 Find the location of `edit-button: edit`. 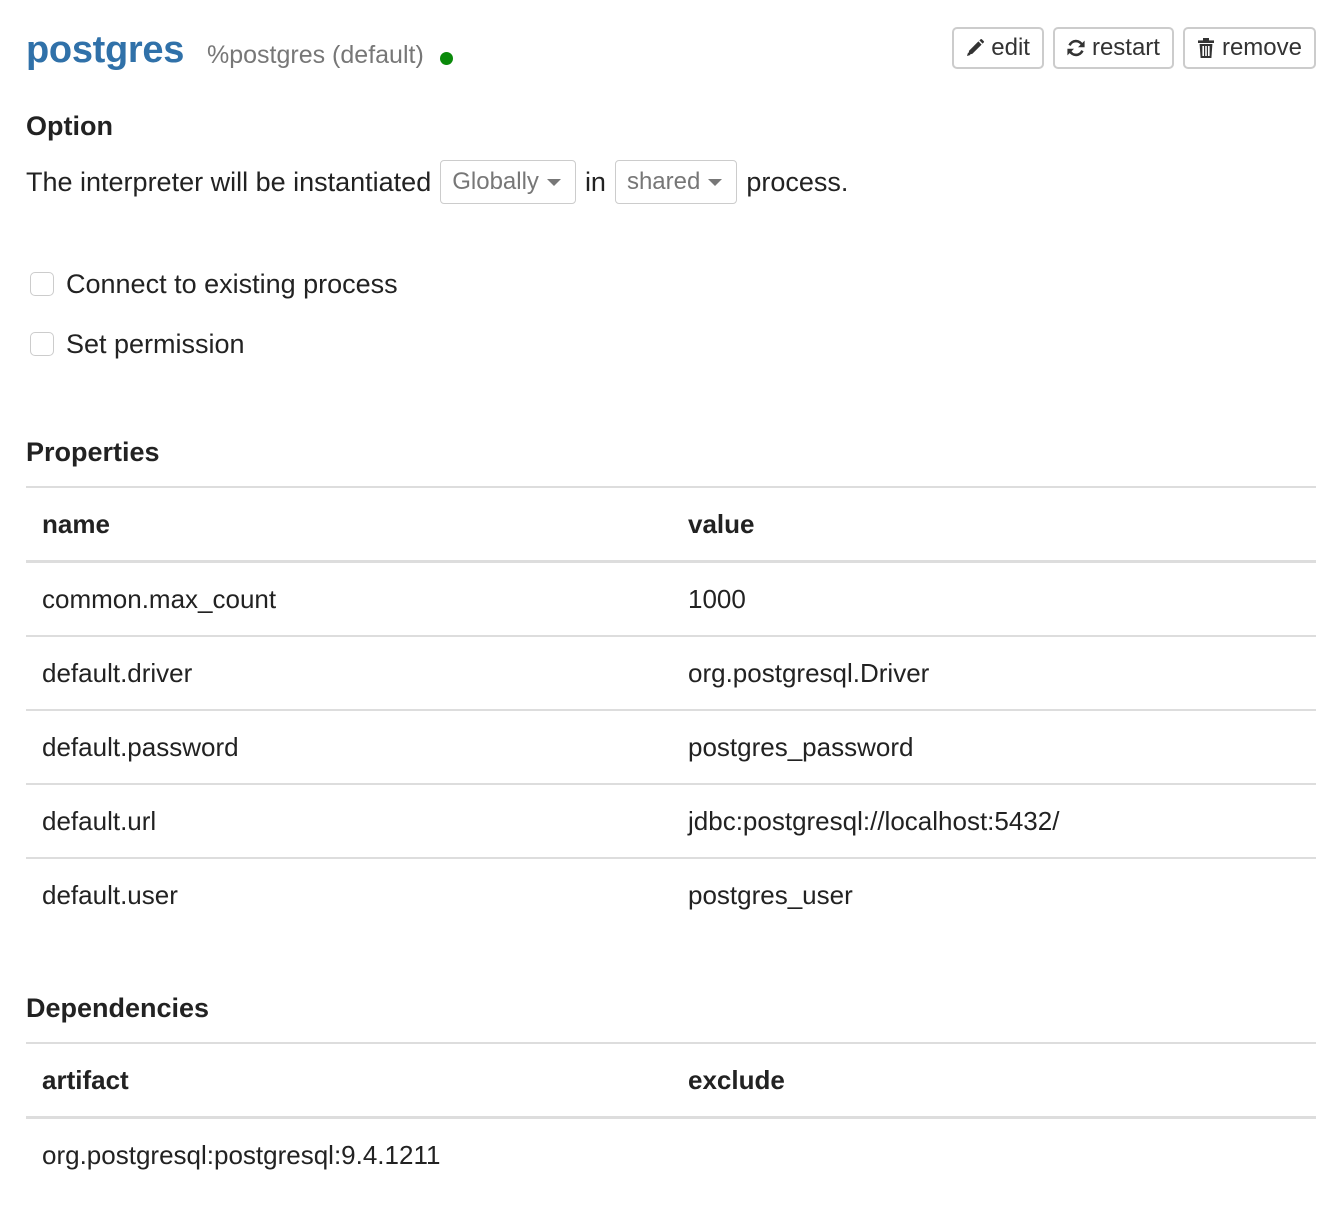

edit-button: edit is located at coordinates (998, 48).